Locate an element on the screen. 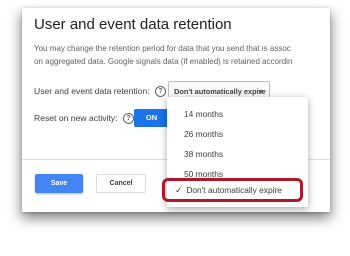 The image size is (350, 256). retention-help-icon: ? is located at coordinates (161, 92).